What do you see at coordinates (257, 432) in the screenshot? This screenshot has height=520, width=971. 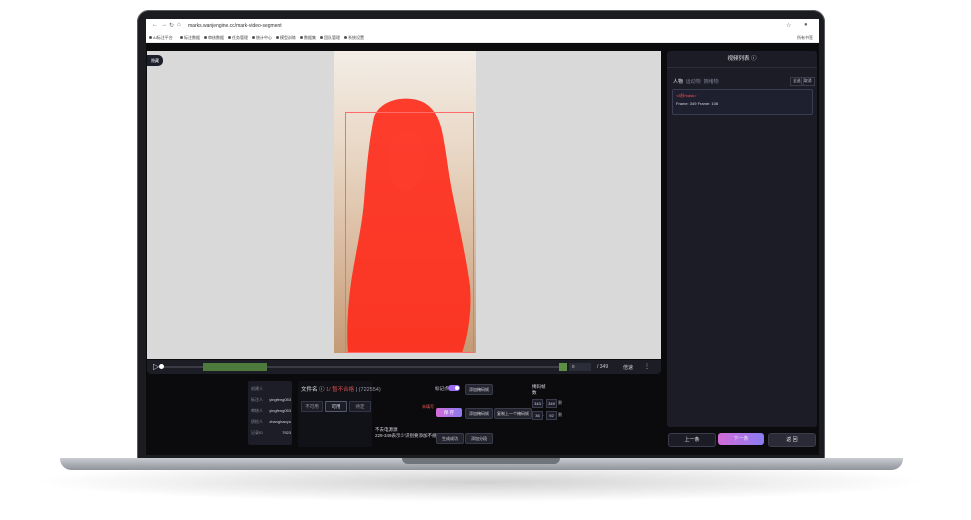 I see `info-label: 记录ID` at bounding box center [257, 432].